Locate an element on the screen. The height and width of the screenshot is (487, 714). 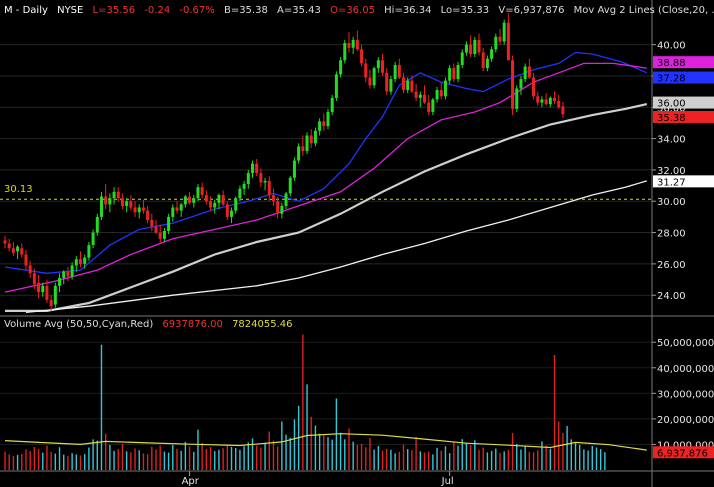
exchange: NYSE is located at coordinates (70, 10).